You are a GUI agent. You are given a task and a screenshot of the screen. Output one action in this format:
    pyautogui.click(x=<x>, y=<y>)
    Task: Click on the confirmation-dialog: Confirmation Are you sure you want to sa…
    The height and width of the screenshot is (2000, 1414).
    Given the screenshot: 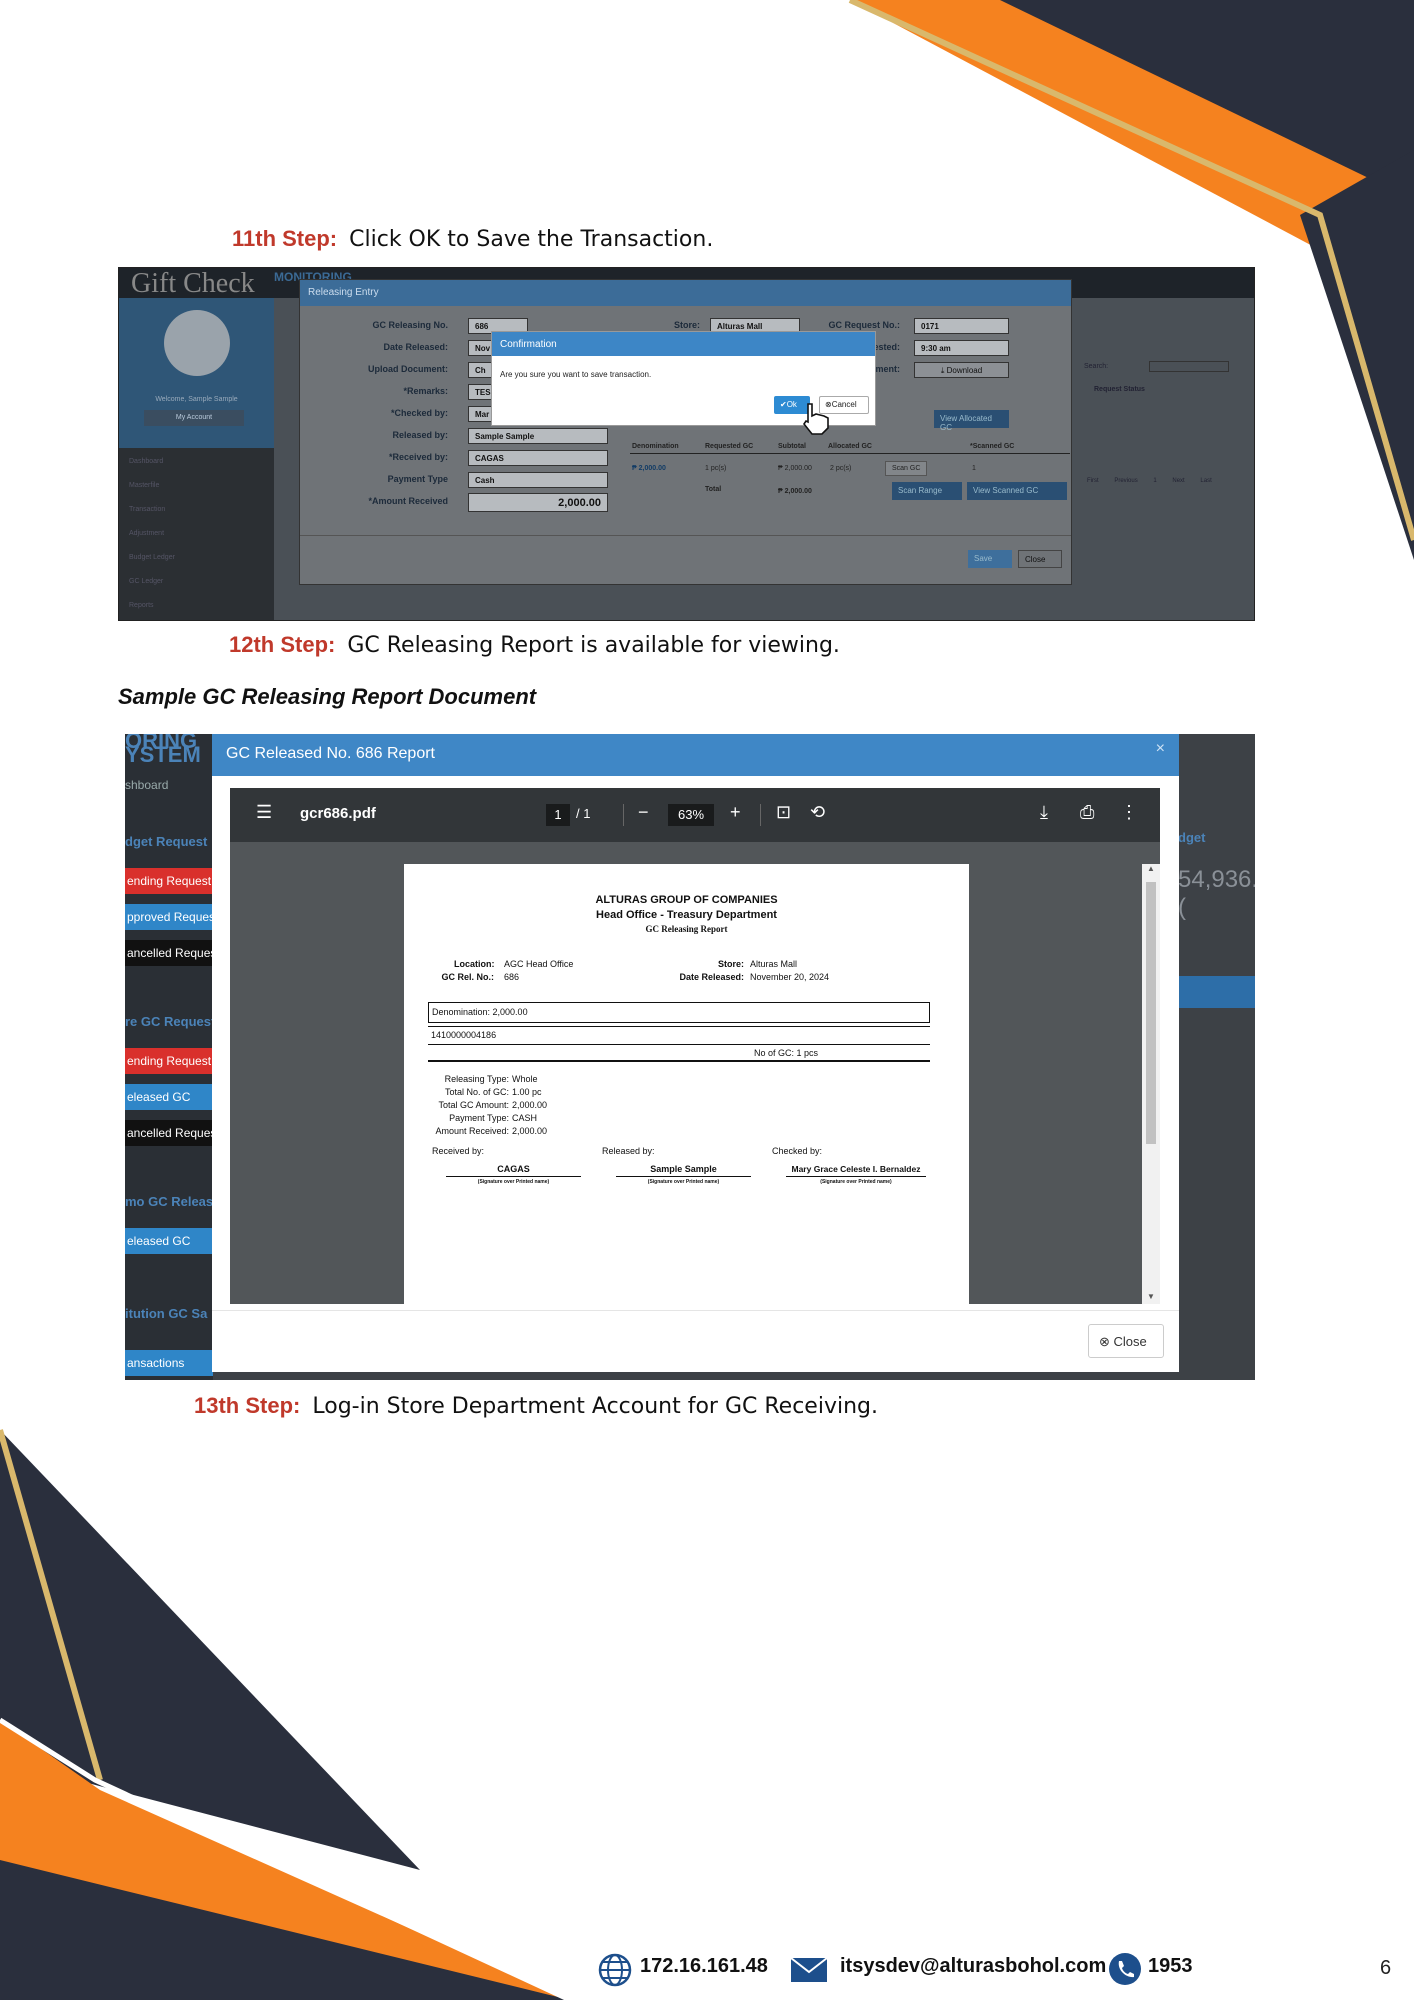 What is the action you would take?
    pyautogui.click(x=683, y=383)
    